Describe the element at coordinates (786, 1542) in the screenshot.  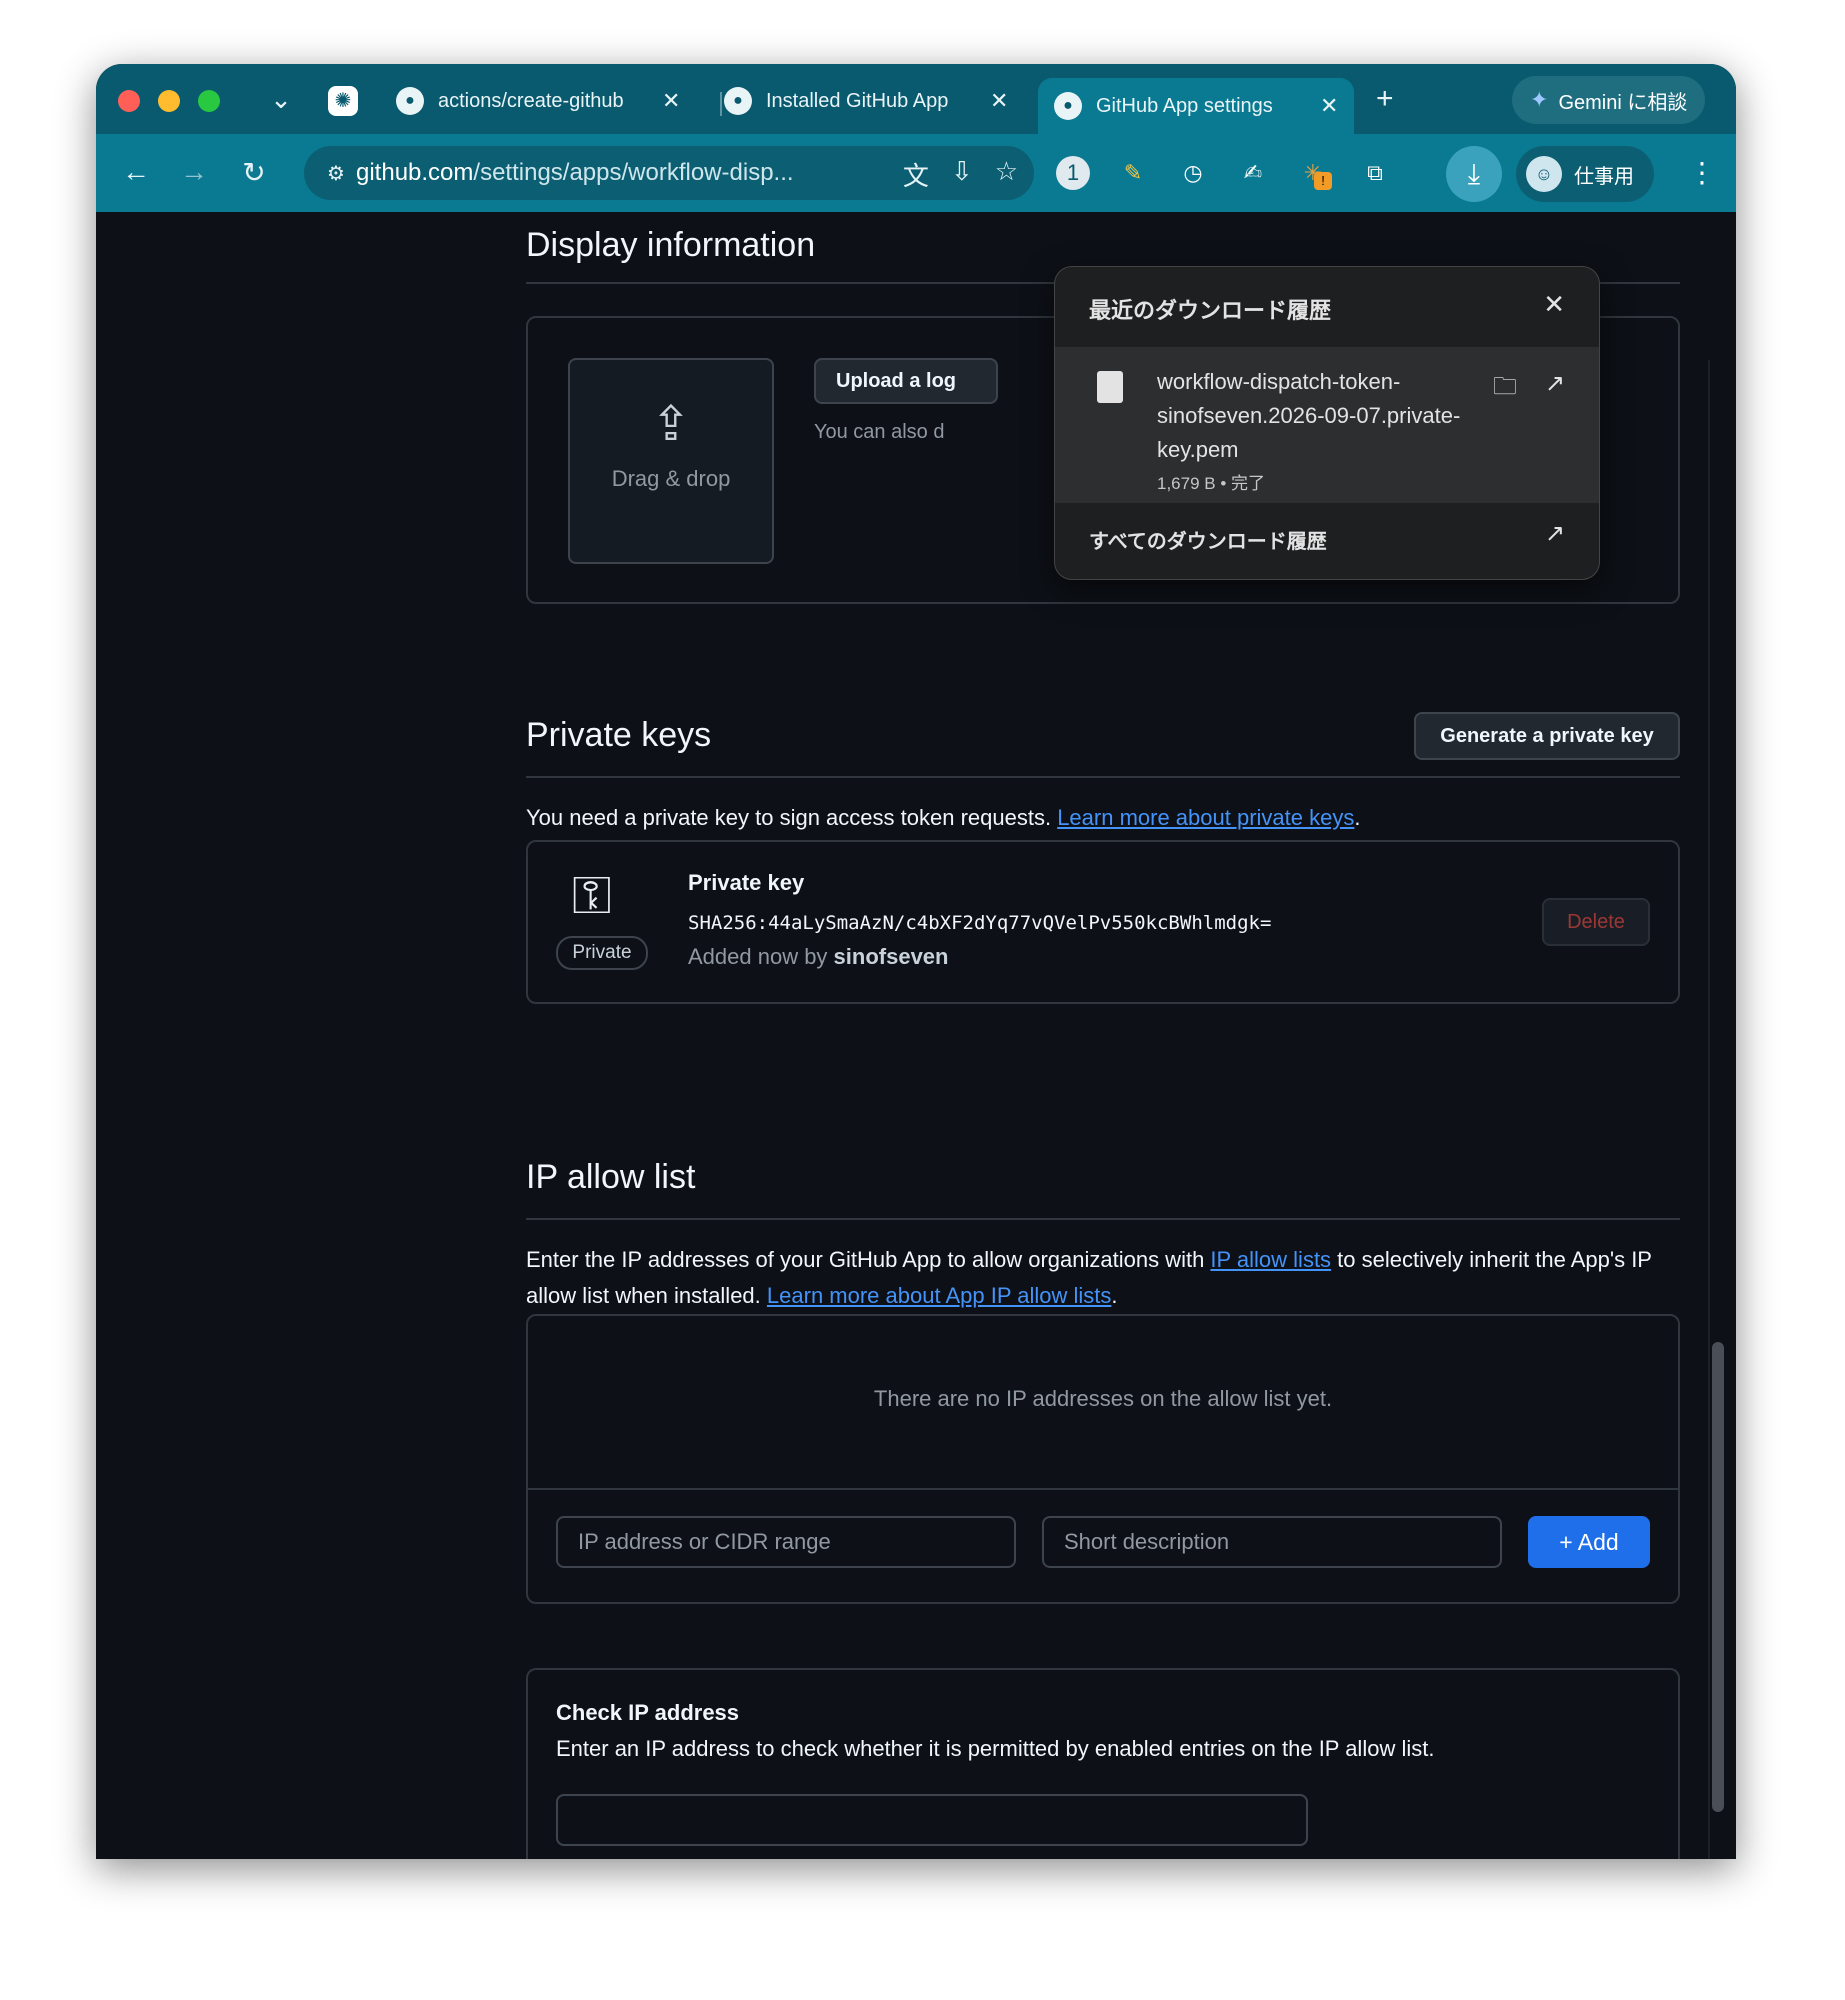
I see `ip-address-input: IP address or CIDR range` at that location.